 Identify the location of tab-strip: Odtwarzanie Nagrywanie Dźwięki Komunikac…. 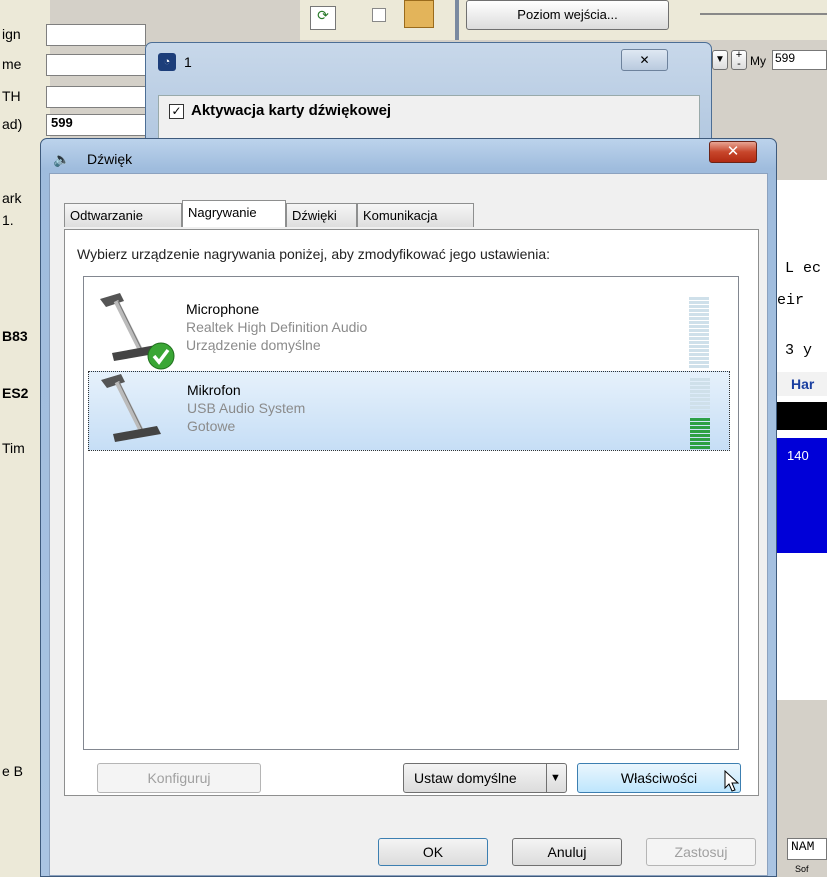
(294, 215).